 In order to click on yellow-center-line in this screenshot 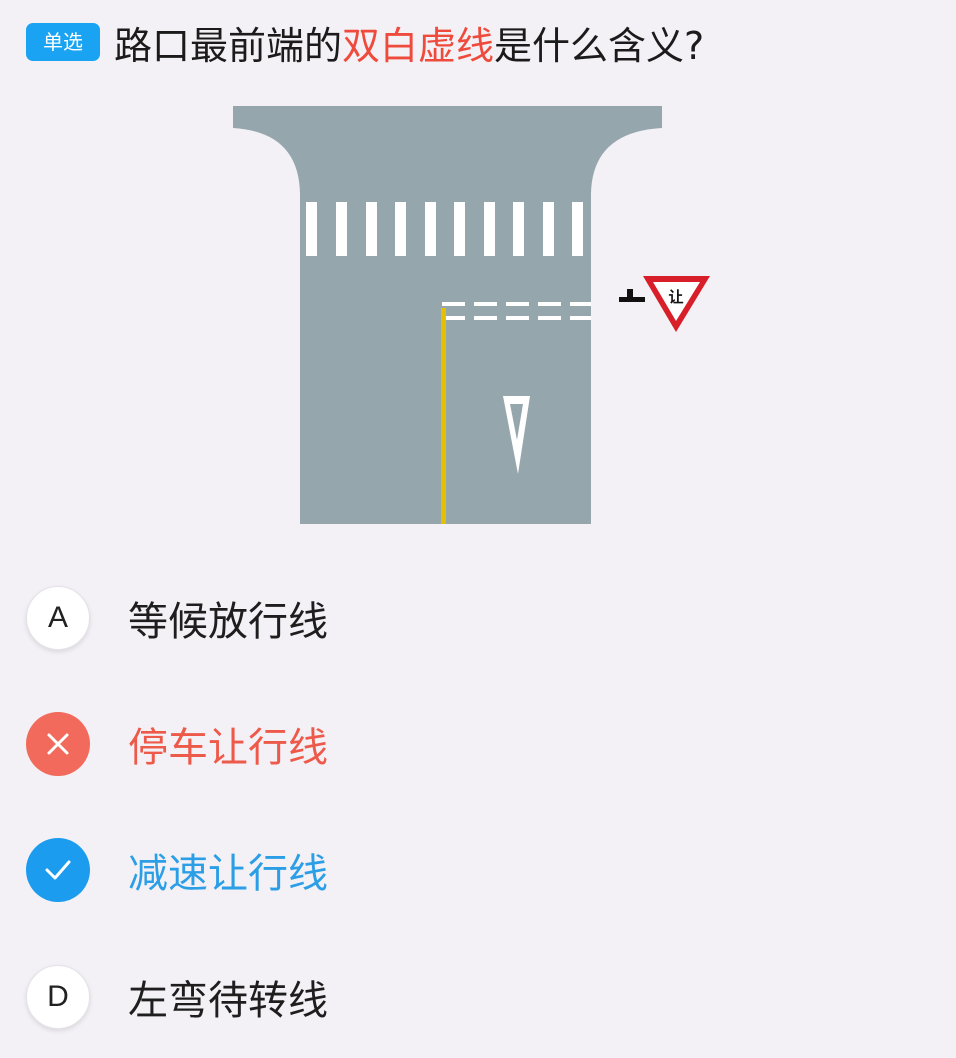, I will do `click(443, 416)`.